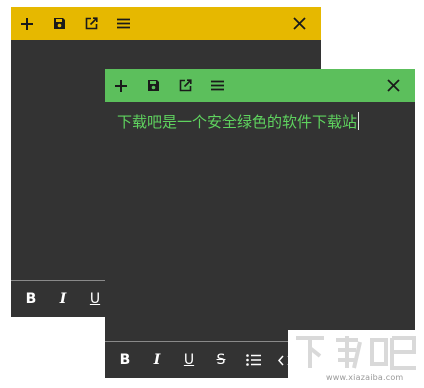 Image resolution: width=424 pixels, height=388 pixels. What do you see at coordinates (365, 377) in the screenshot?
I see `watermark-url: www.xiazaiba.com` at bounding box center [365, 377].